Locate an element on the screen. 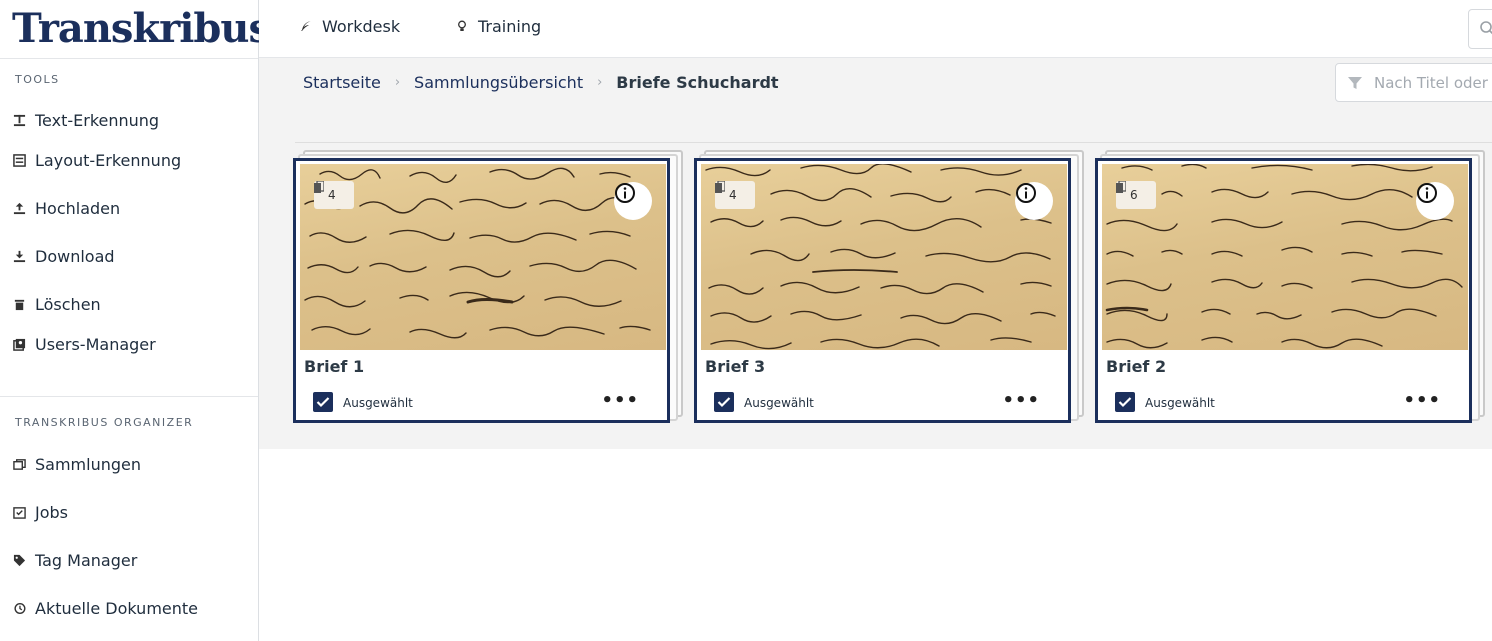  jobs-icon is located at coordinates (19, 512).